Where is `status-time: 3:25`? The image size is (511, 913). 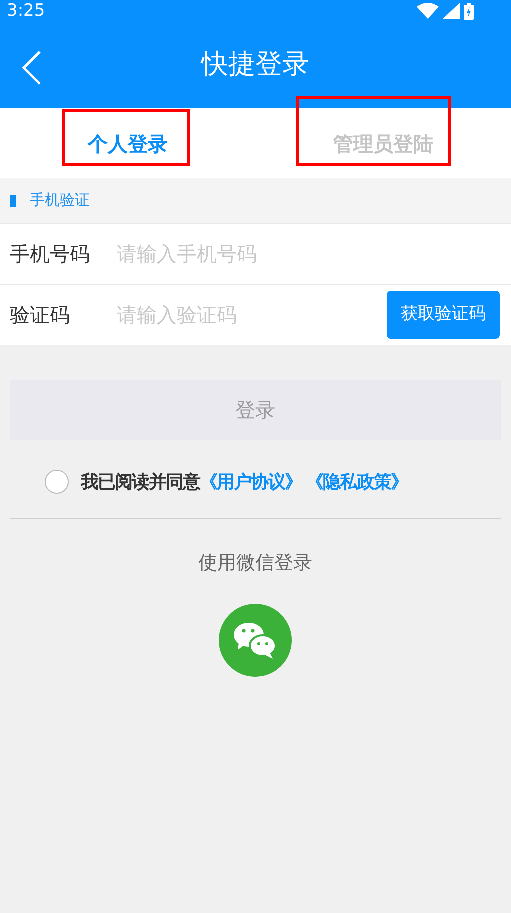
status-time: 3:25 is located at coordinates (26, 11).